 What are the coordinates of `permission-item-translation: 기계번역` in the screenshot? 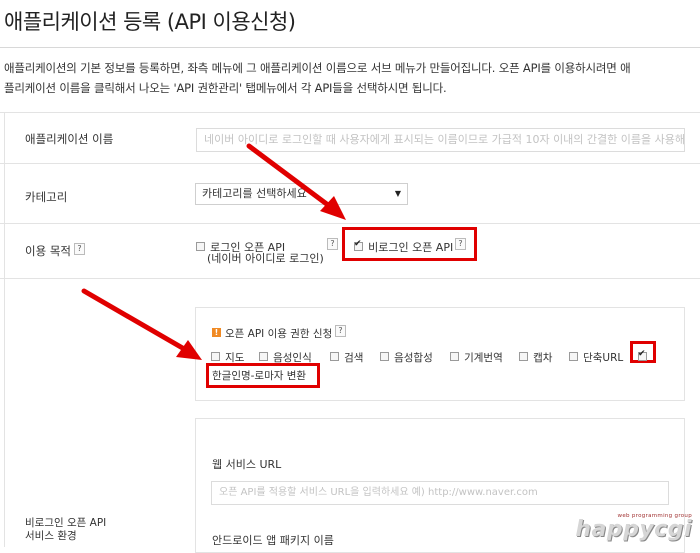 It's located at (476, 355).